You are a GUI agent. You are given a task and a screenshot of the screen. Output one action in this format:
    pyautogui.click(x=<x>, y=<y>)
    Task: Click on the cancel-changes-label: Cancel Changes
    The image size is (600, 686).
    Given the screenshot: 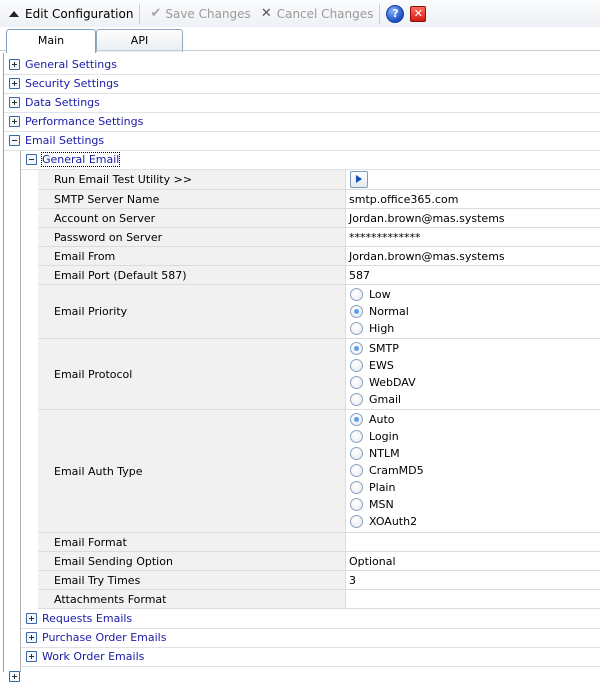 What is the action you would take?
    pyautogui.click(x=325, y=13)
    